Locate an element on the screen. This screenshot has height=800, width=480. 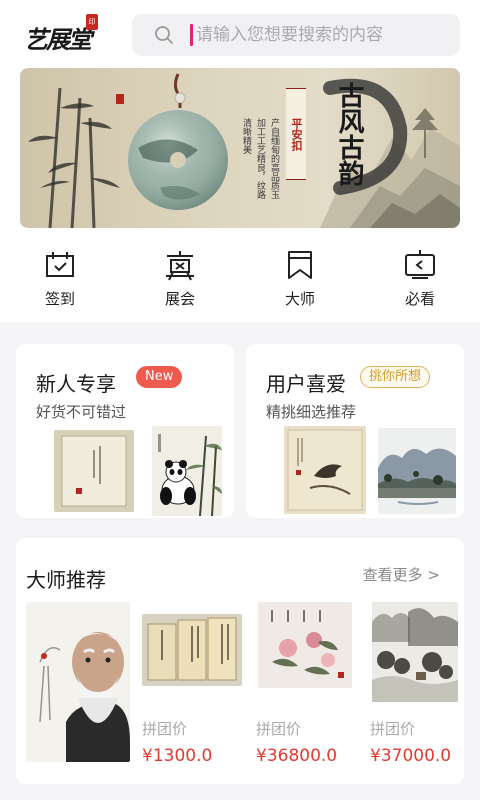
banner-title: 古风古韵 is located at coordinates (349, 134).